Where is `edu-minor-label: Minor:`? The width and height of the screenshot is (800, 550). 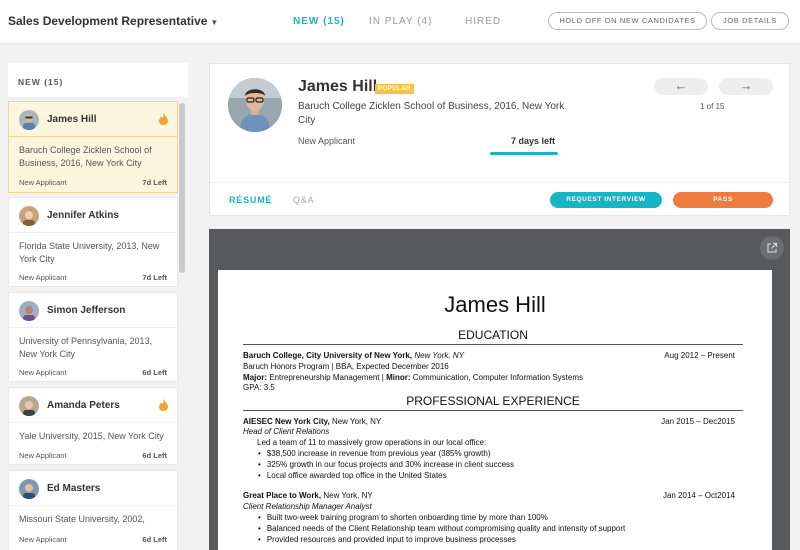 edu-minor-label: Minor: is located at coordinates (398, 377).